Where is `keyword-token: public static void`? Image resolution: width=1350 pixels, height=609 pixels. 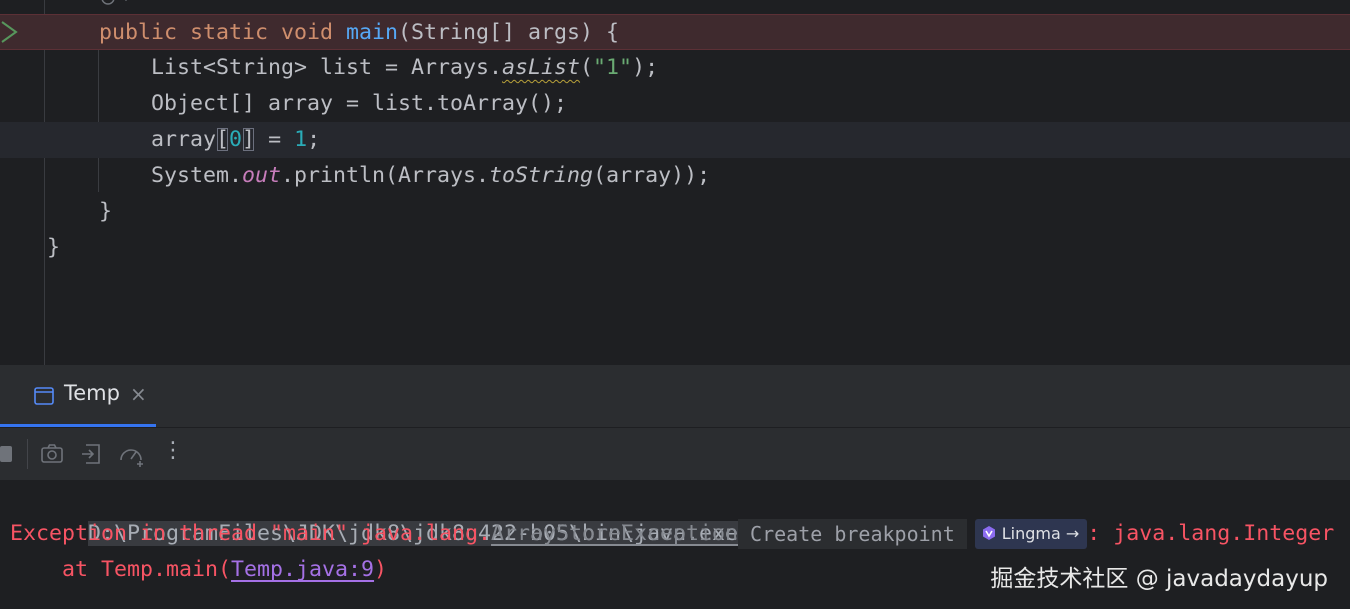
keyword-token: public static void is located at coordinates (223, 32).